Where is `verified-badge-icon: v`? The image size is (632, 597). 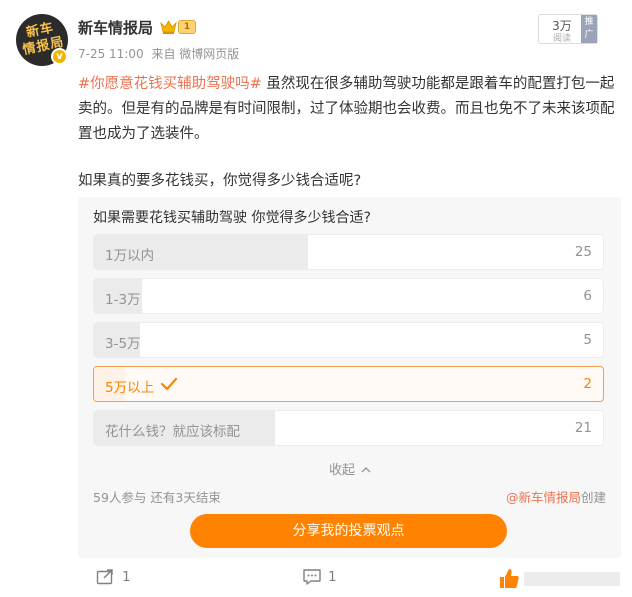 verified-badge-icon: v is located at coordinates (59, 56).